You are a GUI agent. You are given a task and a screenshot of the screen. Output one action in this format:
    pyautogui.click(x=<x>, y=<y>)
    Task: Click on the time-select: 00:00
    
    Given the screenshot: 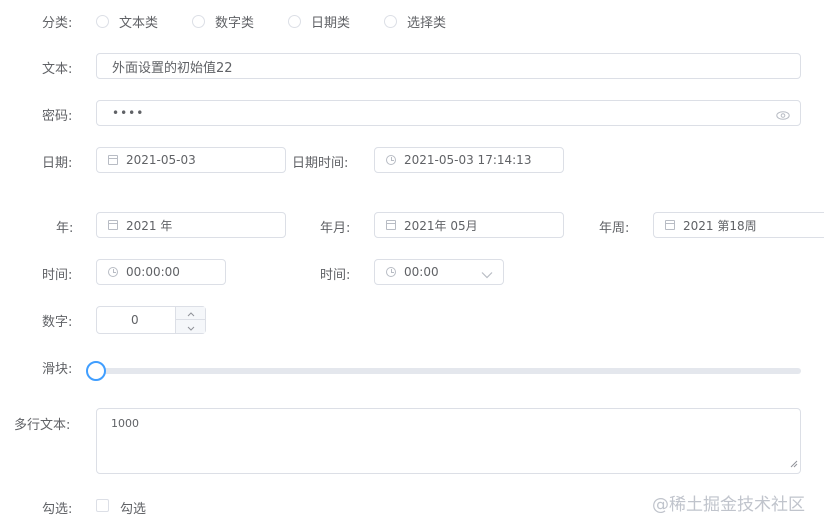 What is the action you would take?
    pyautogui.click(x=439, y=272)
    